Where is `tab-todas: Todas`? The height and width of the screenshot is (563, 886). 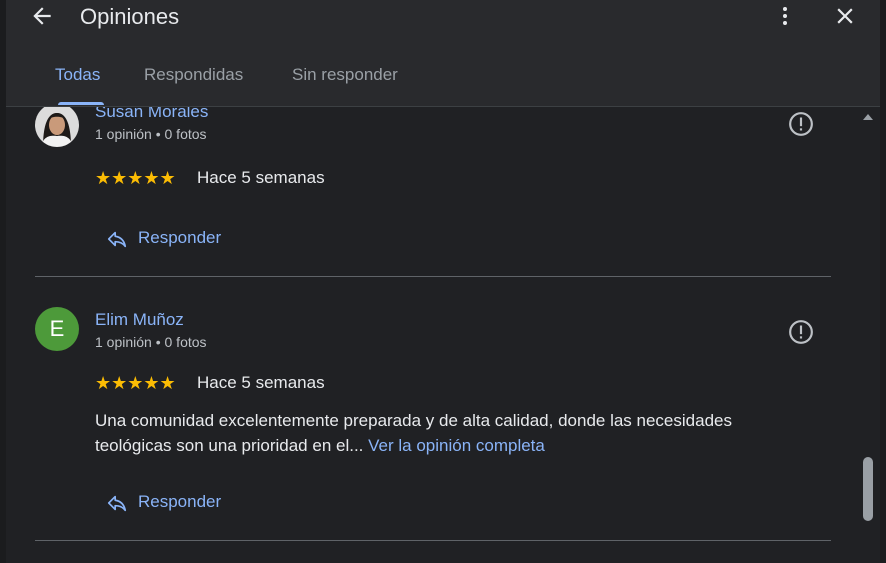
tab-todas: Todas is located at coordinates (77, 75).